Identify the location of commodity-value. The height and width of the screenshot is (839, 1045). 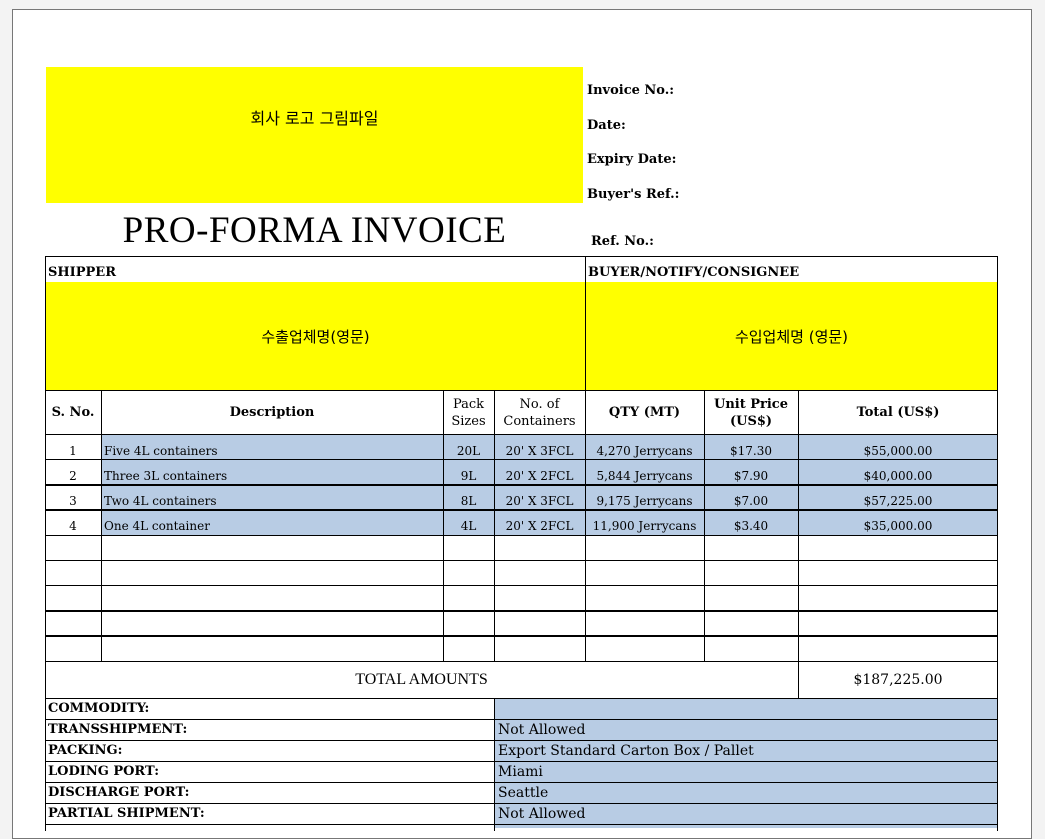
(745, 708).